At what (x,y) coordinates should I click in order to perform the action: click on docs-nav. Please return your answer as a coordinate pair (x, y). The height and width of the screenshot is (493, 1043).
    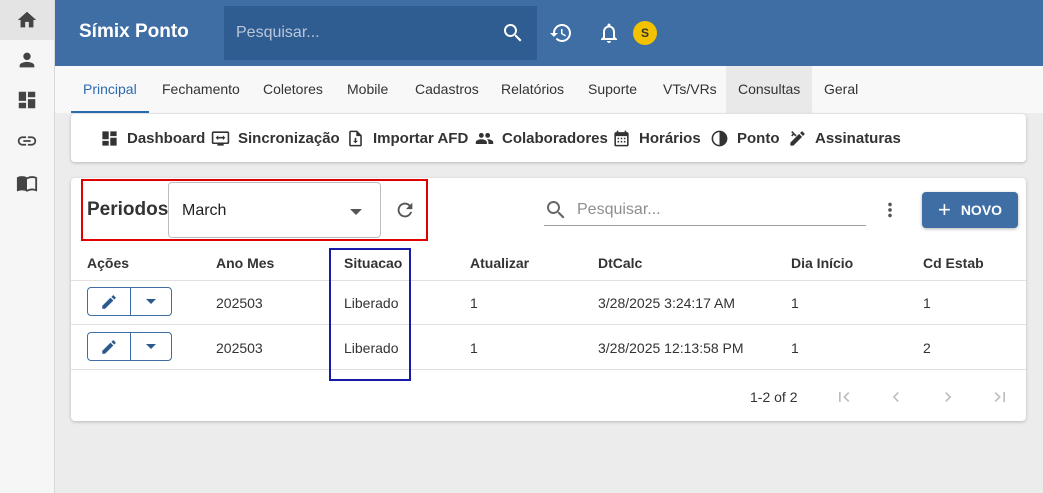
    Looking at the image, I should click on (27, 183).